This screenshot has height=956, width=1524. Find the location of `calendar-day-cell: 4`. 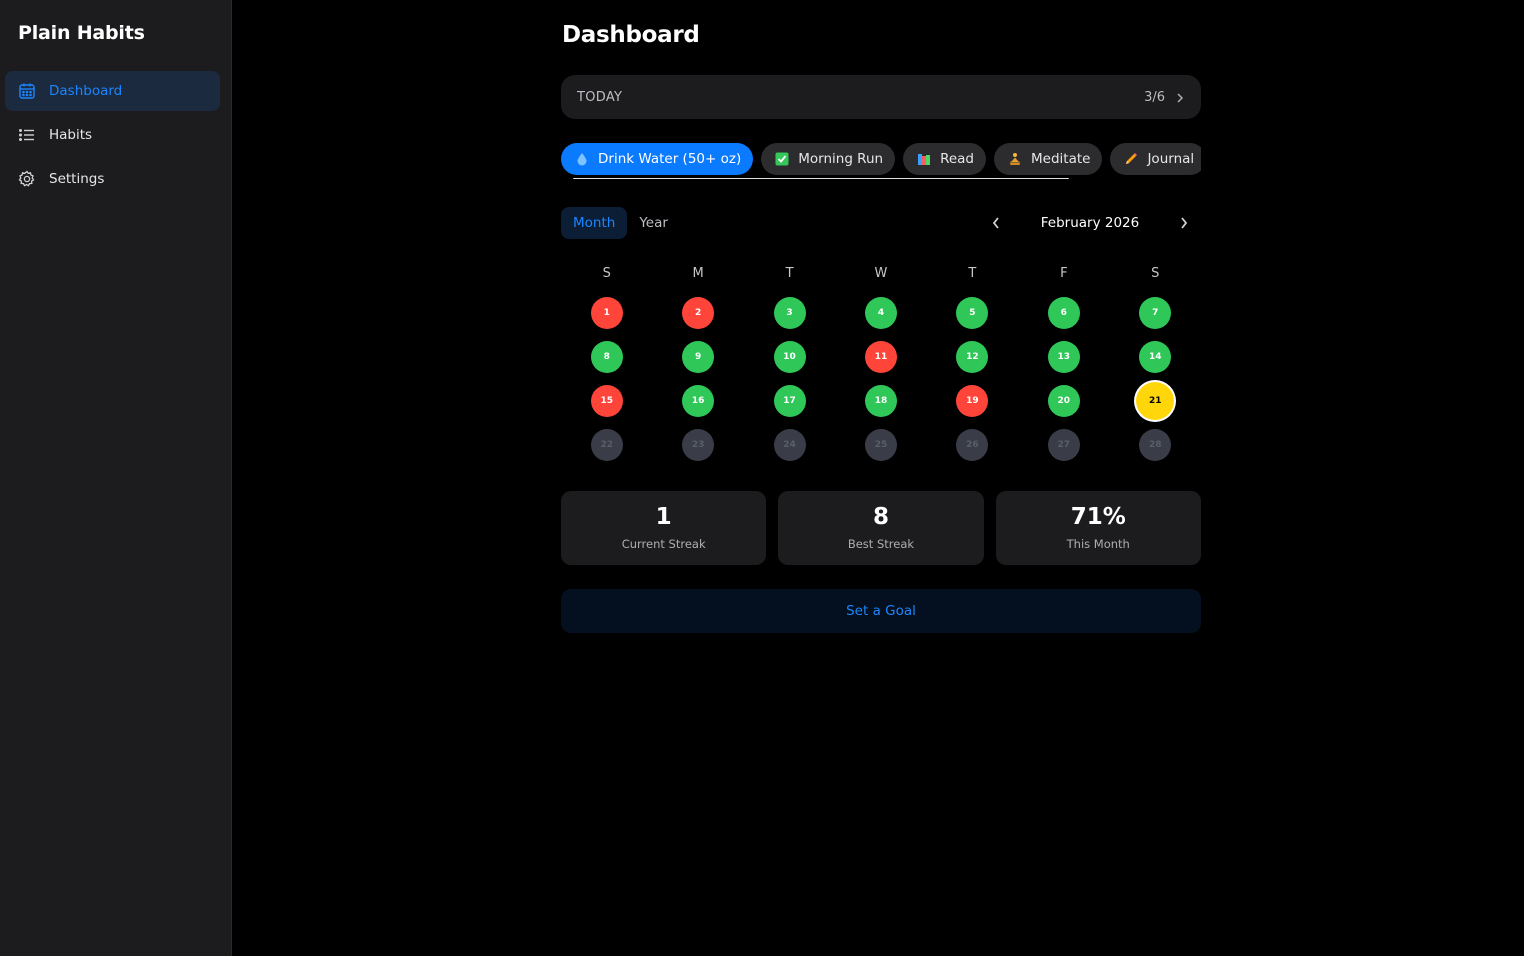

calendar-day-cell: 4 is located at coordinates (880, 313).